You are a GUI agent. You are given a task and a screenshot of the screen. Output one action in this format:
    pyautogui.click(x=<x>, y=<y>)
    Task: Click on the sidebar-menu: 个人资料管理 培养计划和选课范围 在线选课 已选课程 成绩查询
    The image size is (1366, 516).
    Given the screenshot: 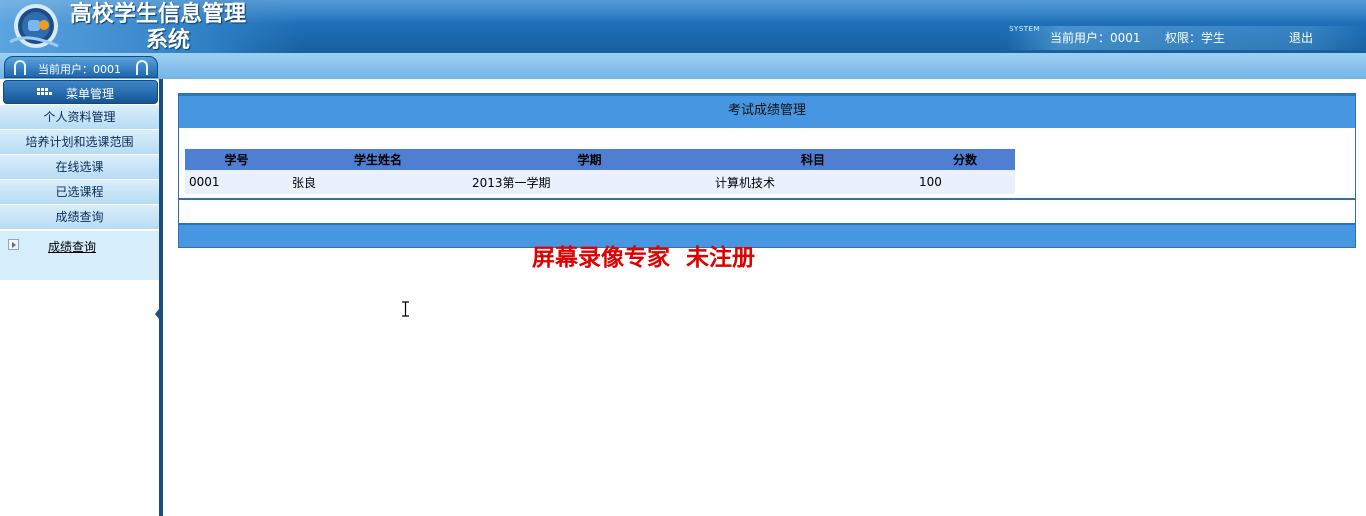 What is the action you would take?
    pyautogui.click(x=79, y=167)
    